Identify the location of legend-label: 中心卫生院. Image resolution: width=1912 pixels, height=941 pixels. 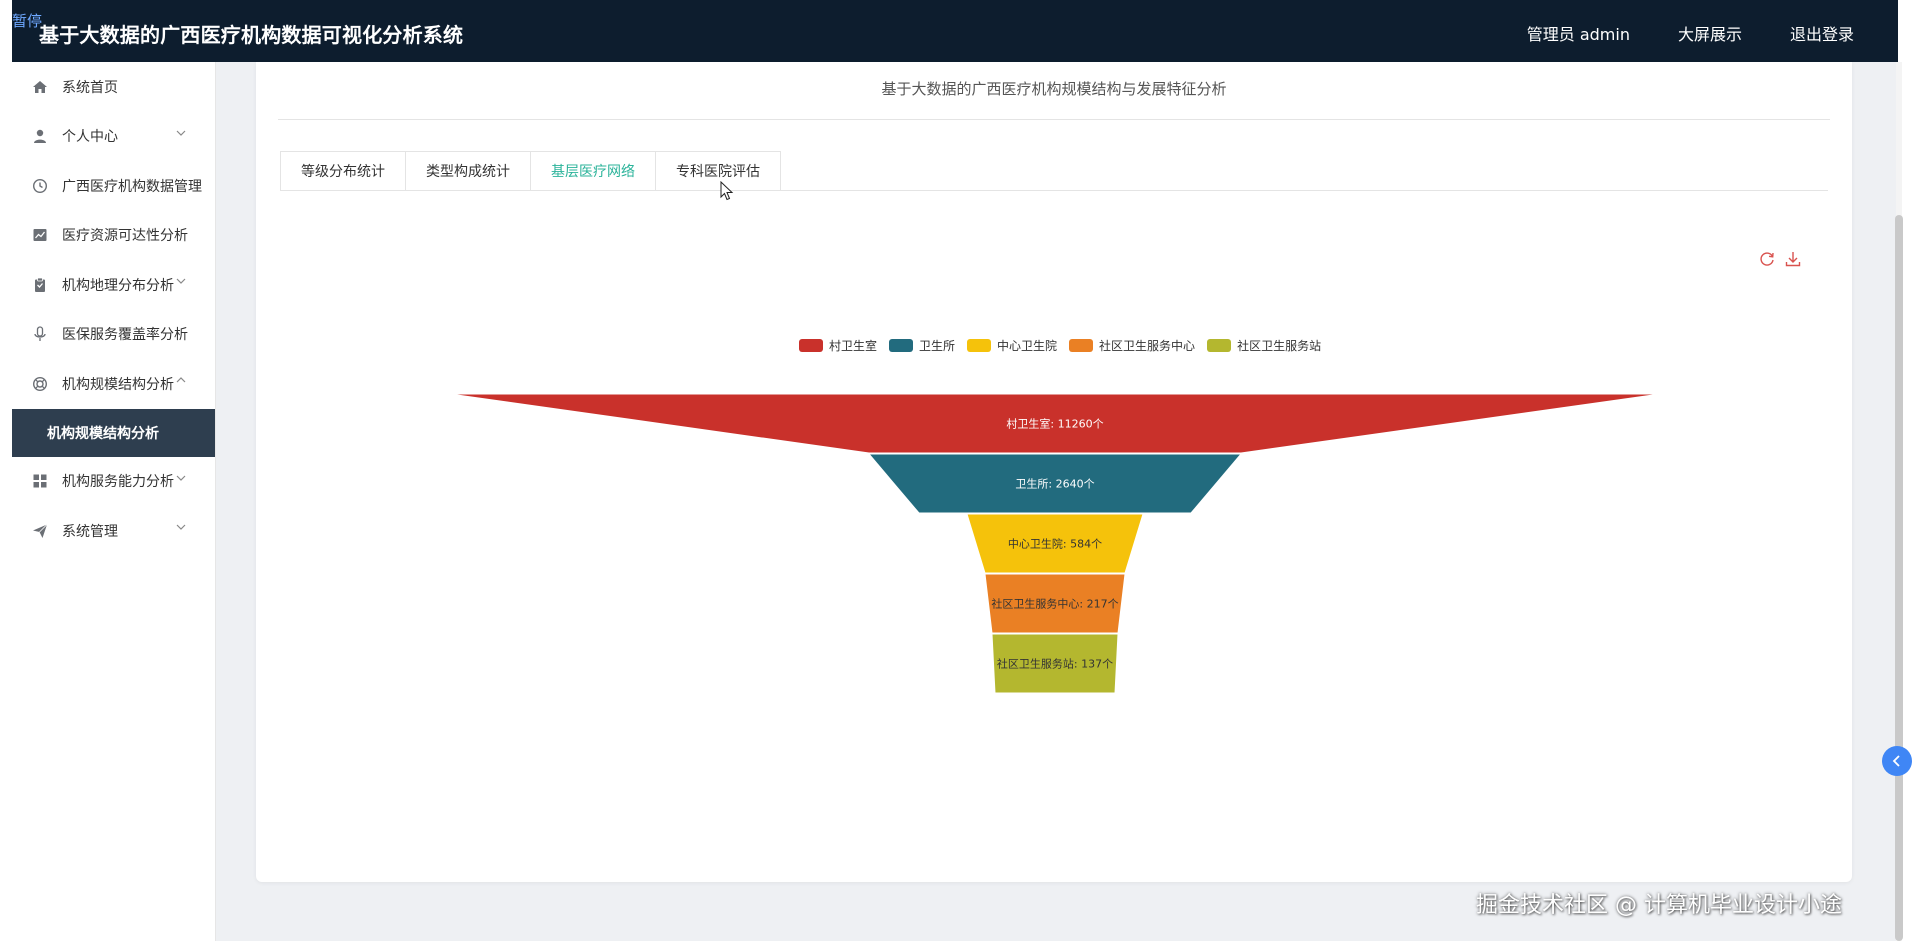
(1027, 346).